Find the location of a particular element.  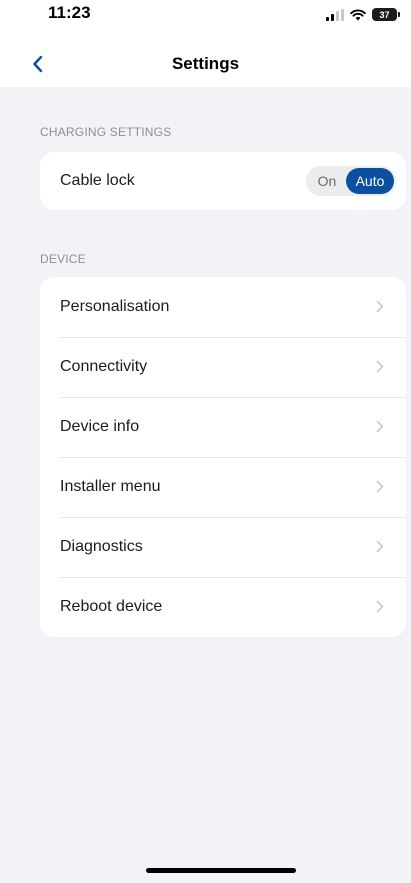

status-time: 11:23 is located at coordinates (69, 12).